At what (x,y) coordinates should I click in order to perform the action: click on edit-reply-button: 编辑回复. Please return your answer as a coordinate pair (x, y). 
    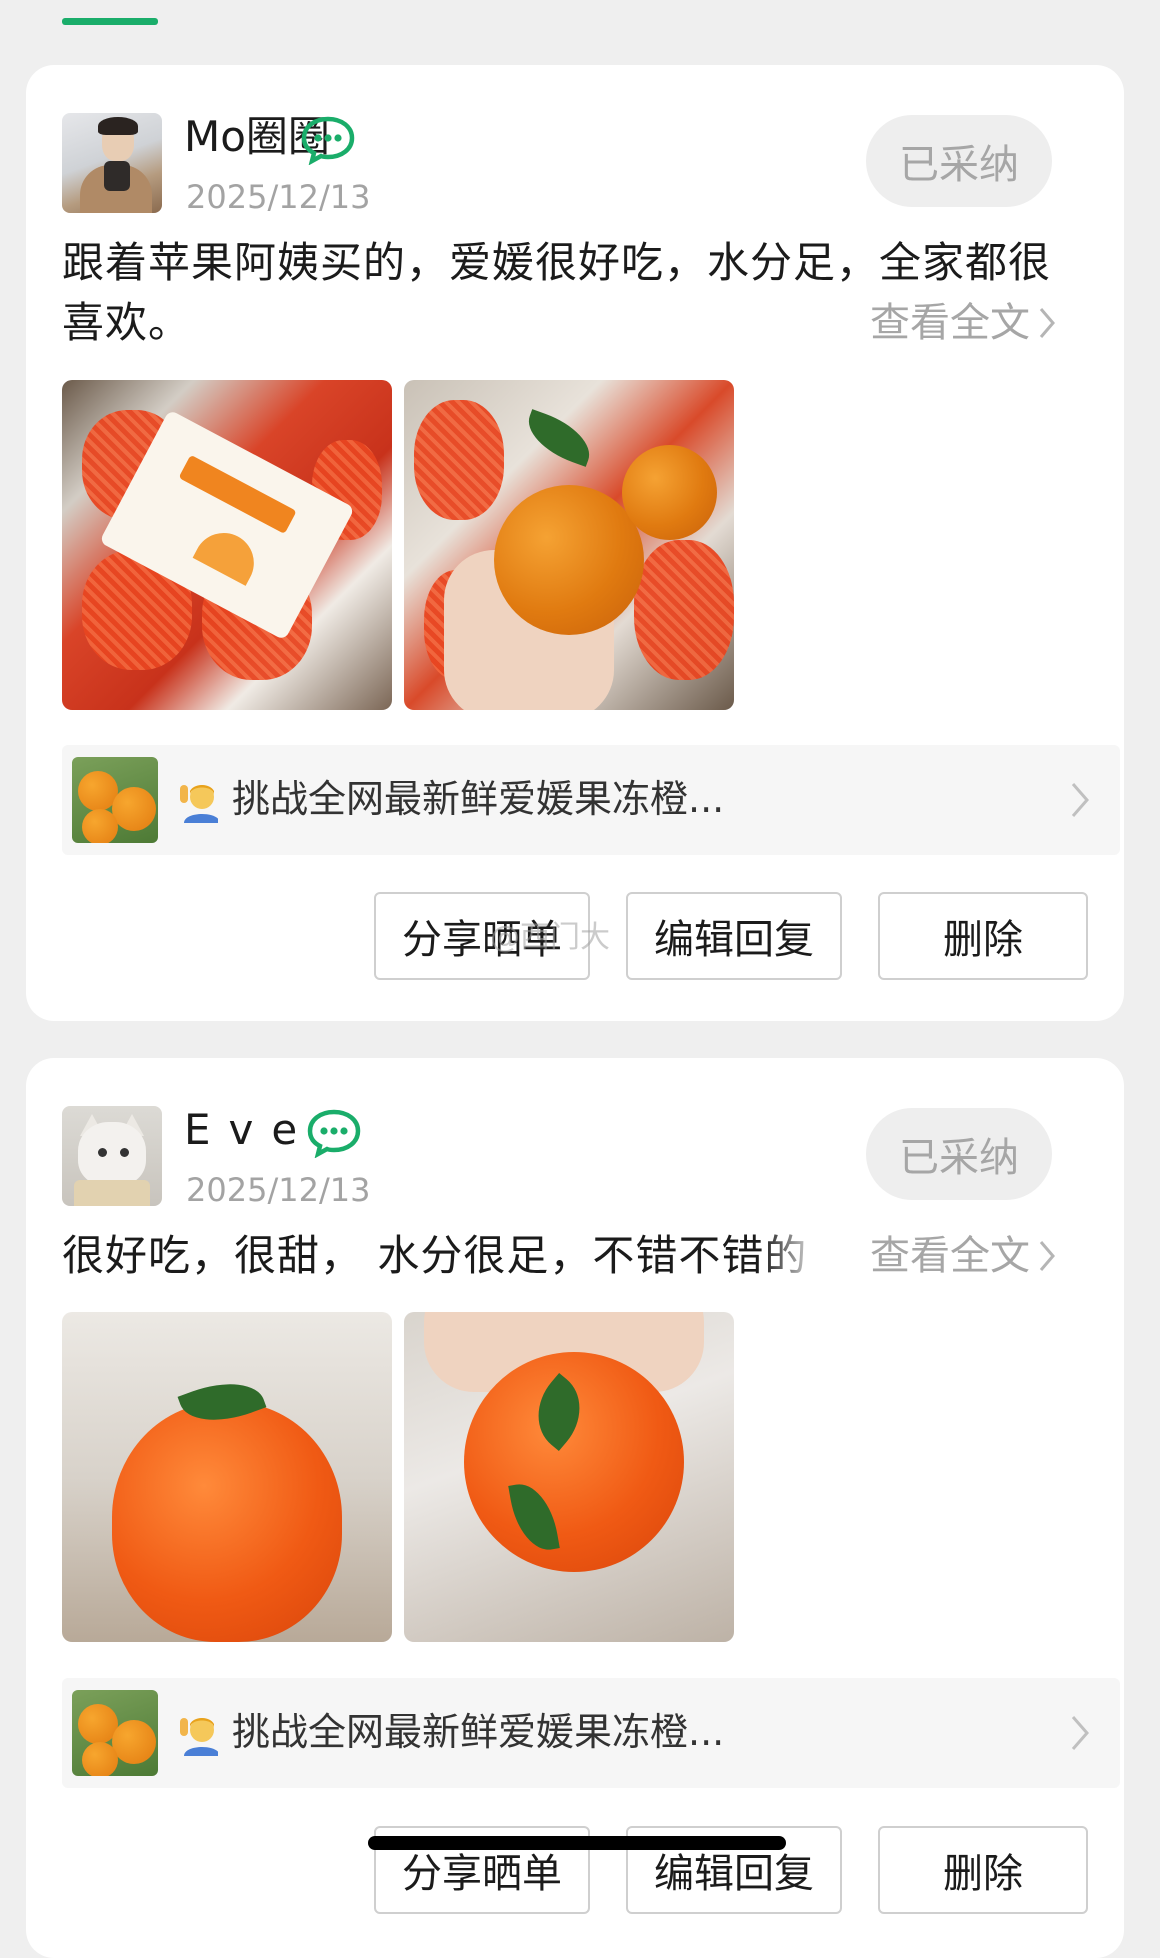
    Looking at the image, I should click on (734, 936).